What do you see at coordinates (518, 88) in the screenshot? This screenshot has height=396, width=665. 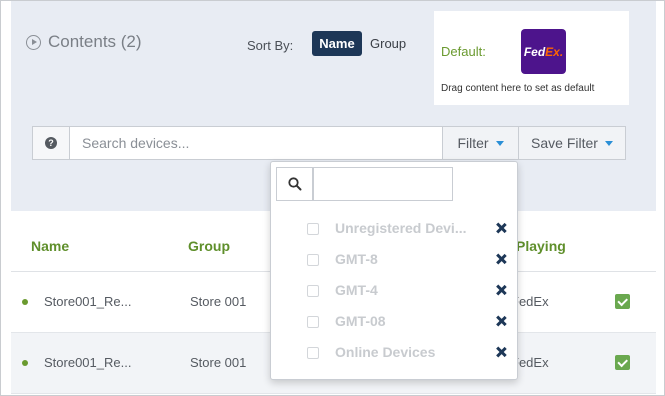 I see `dropzone-hint: Drag content here to set as default` at bounding box center [518, 88].